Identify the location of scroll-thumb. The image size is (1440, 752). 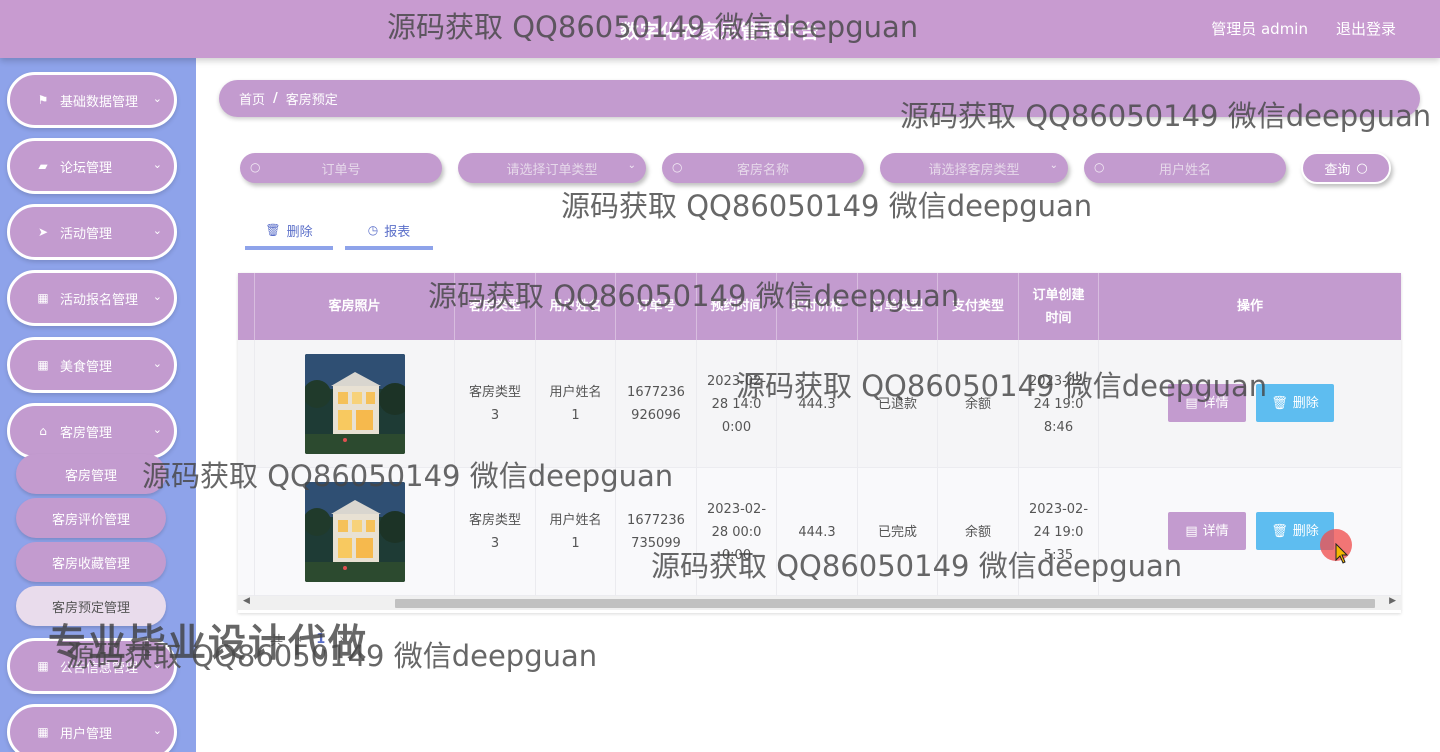
(885, 603).